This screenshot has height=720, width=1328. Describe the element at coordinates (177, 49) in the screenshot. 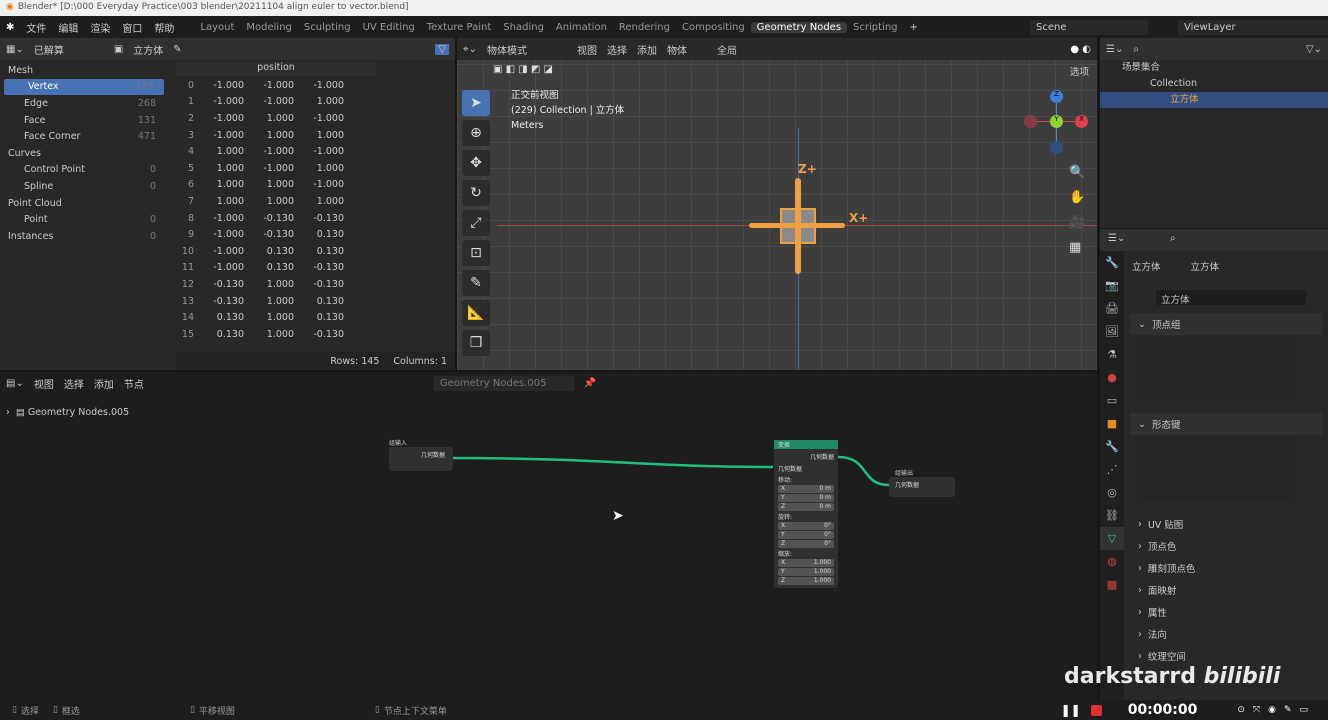

I see `pin-icon: ✎` at that location.